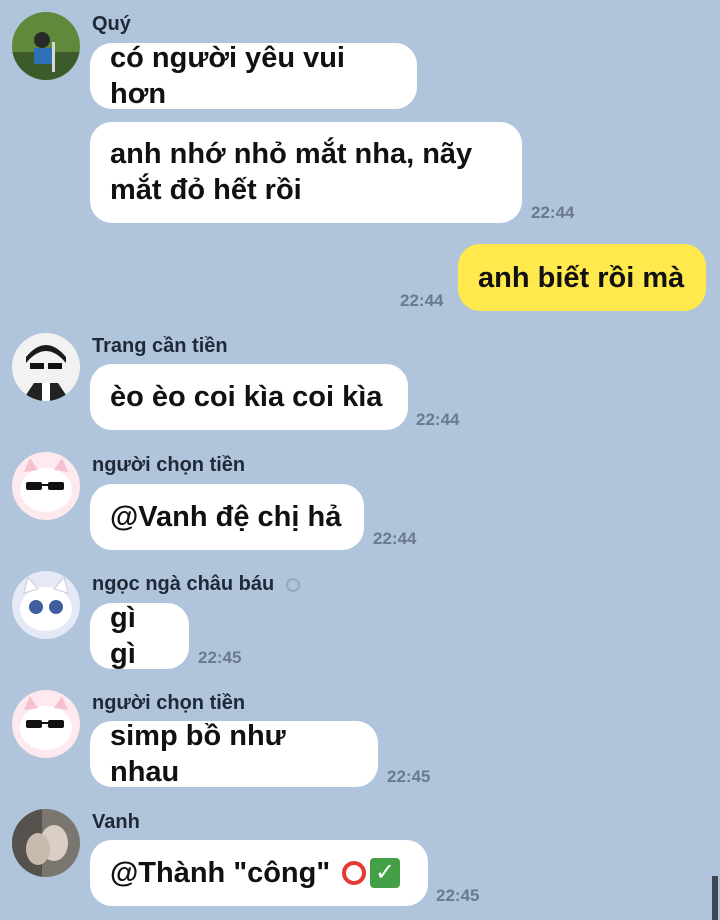  I want to click on message-text-line: anh nhớ nhỏ mắt nha, nãy, so click(291, 154).